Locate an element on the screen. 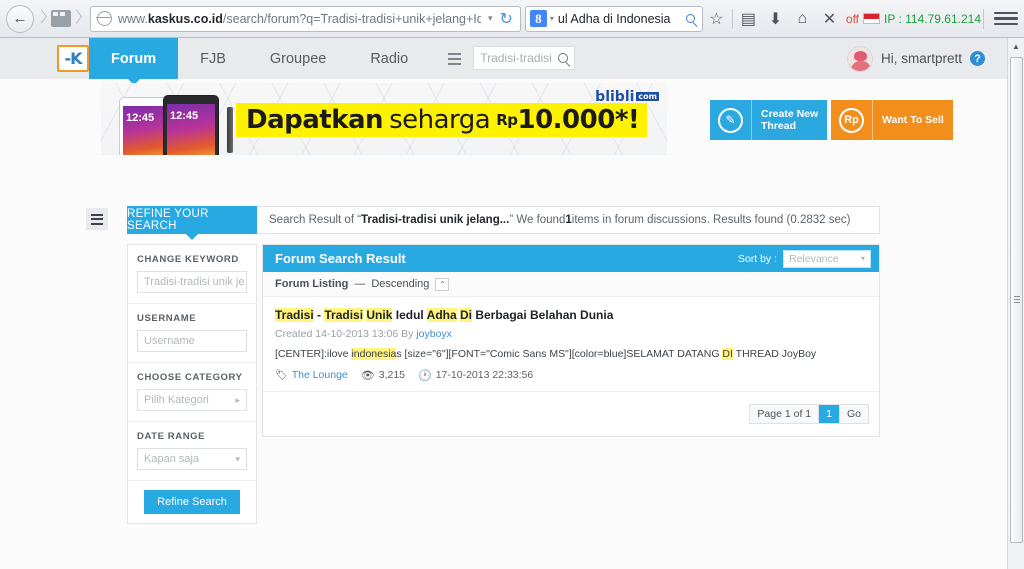  nav-tab-forum: Forum is located at coordinates (134, 61).